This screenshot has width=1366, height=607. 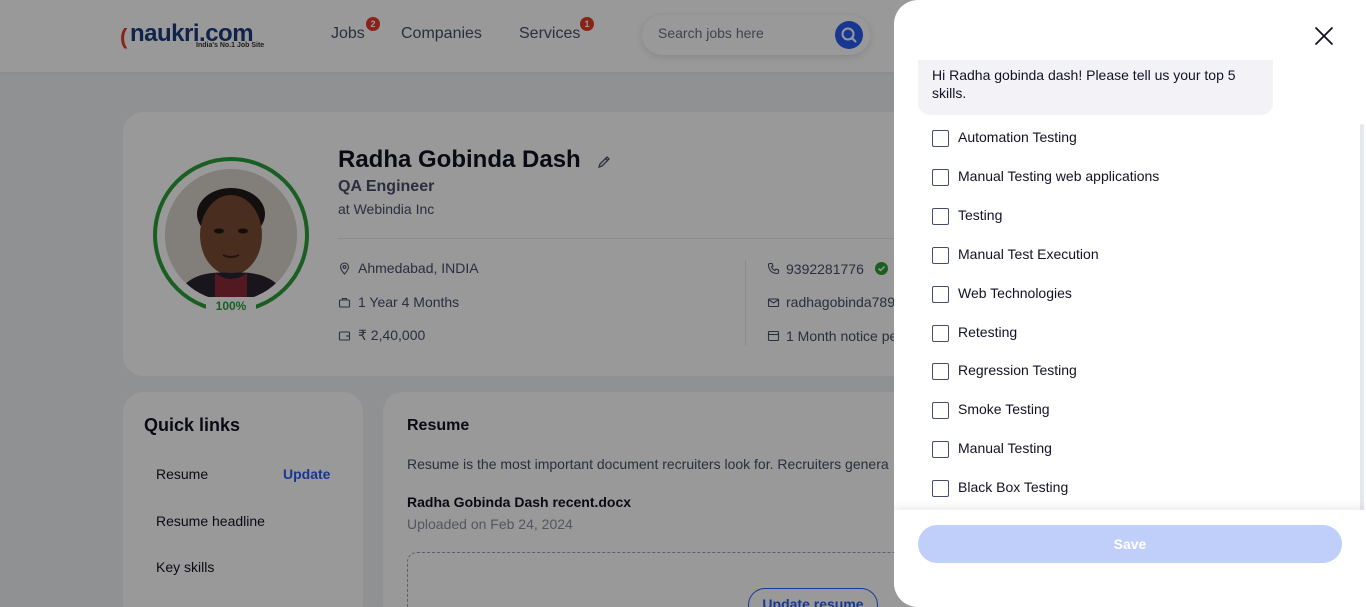 What do you see at coordinates (1013, 487) in the screenshot?
I see `skill-label: Black Box Testing` at bounding box center [1013, 487].